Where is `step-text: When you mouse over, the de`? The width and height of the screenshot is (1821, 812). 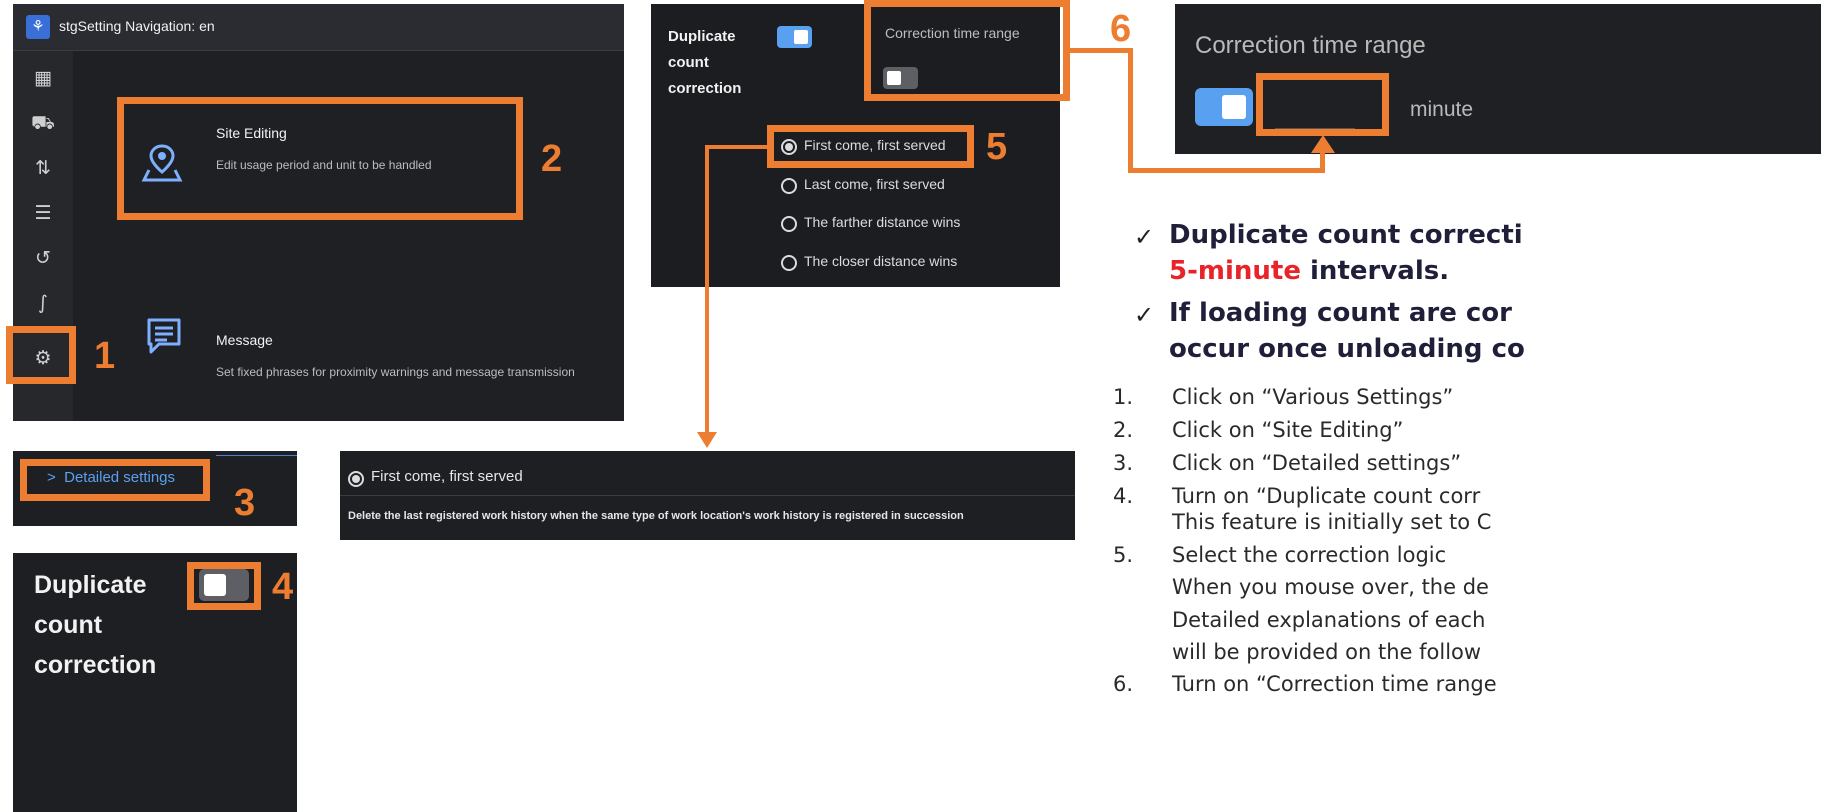 step-text: When you mouse over, the de is located at coordinates (1330, 587).